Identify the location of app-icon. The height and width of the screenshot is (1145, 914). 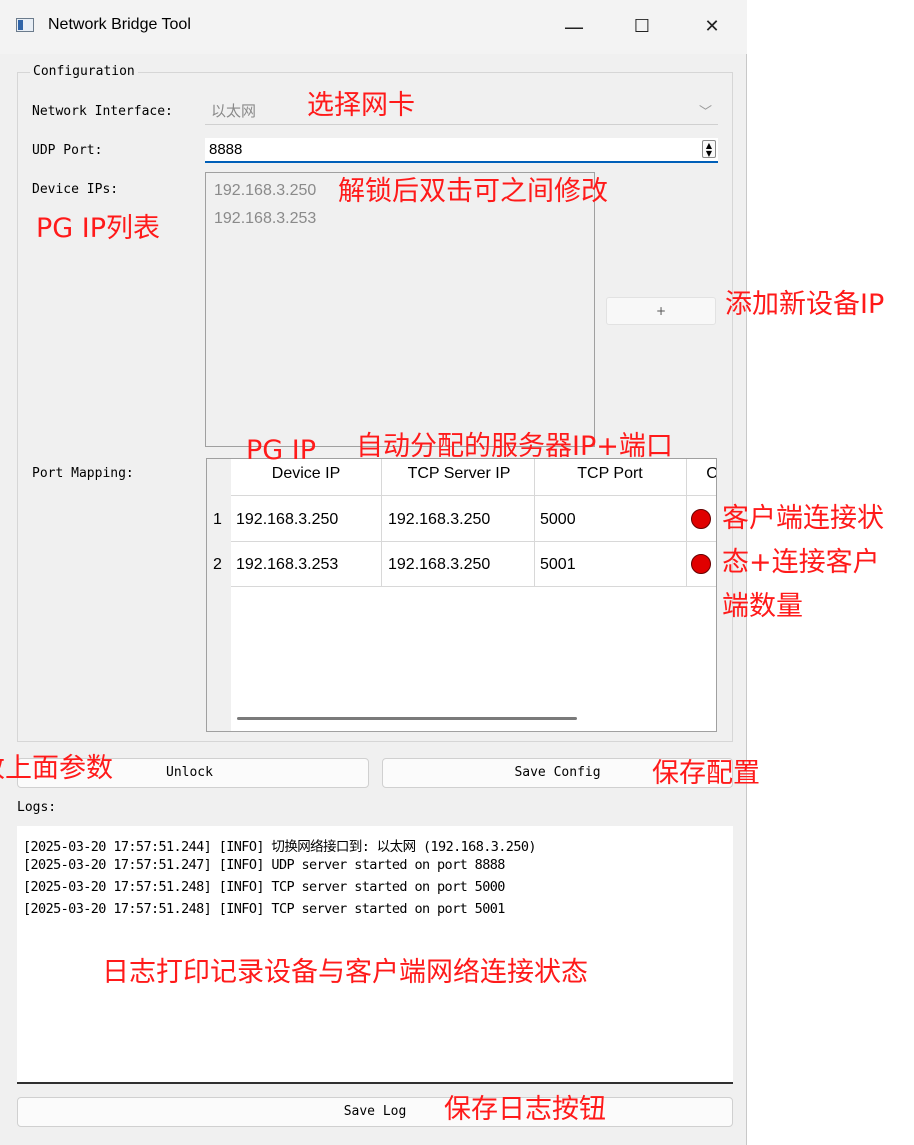
(25, 25).